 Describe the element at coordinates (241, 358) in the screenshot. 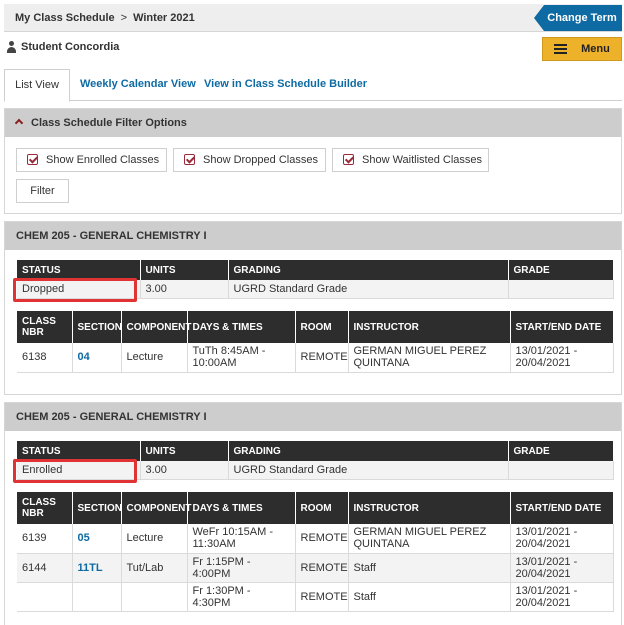

I see `days-times: TuTh 8:45AM -10:00AM` at that location.